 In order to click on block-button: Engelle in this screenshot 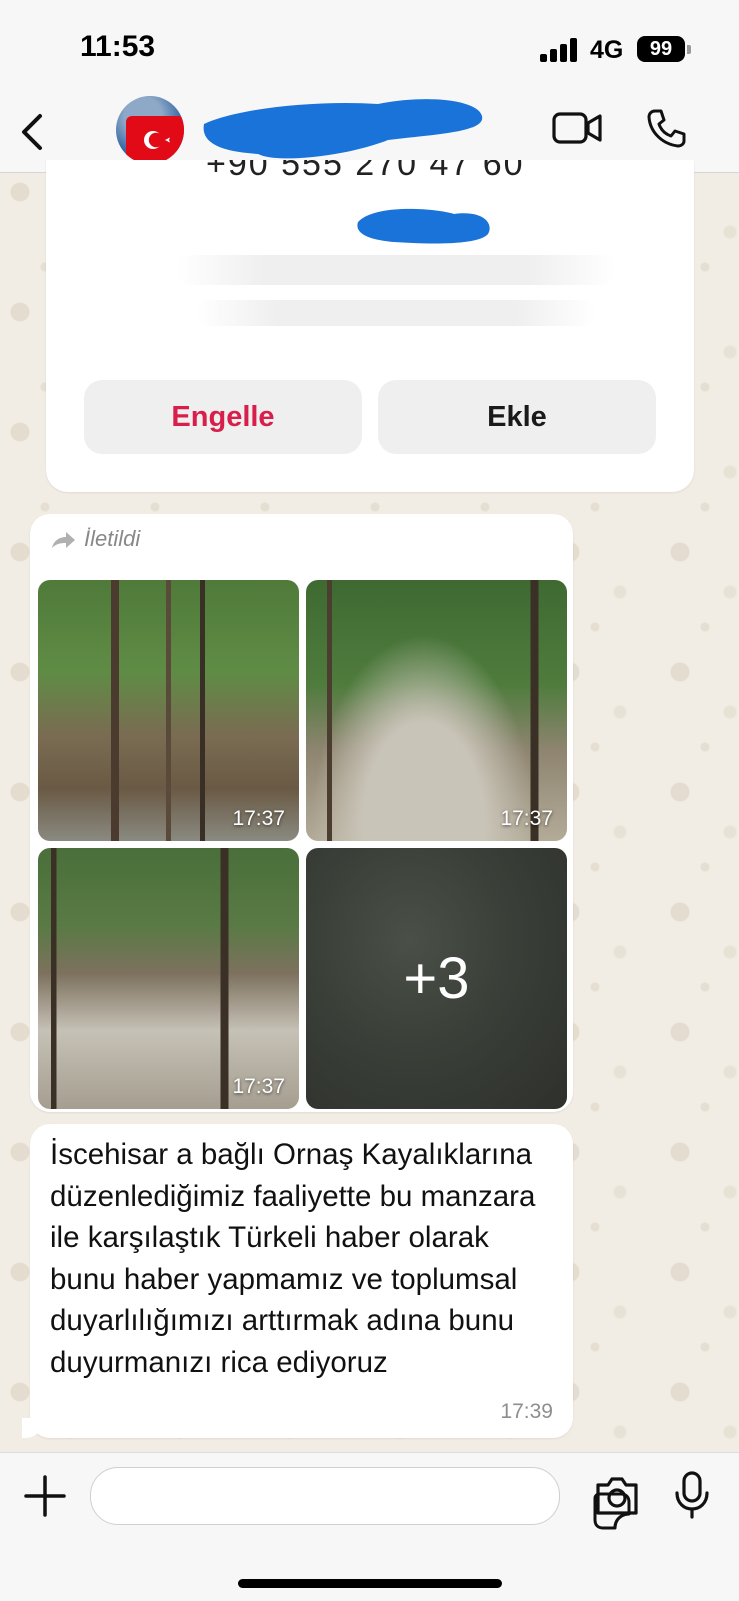, I will do `click(223, 417)`.